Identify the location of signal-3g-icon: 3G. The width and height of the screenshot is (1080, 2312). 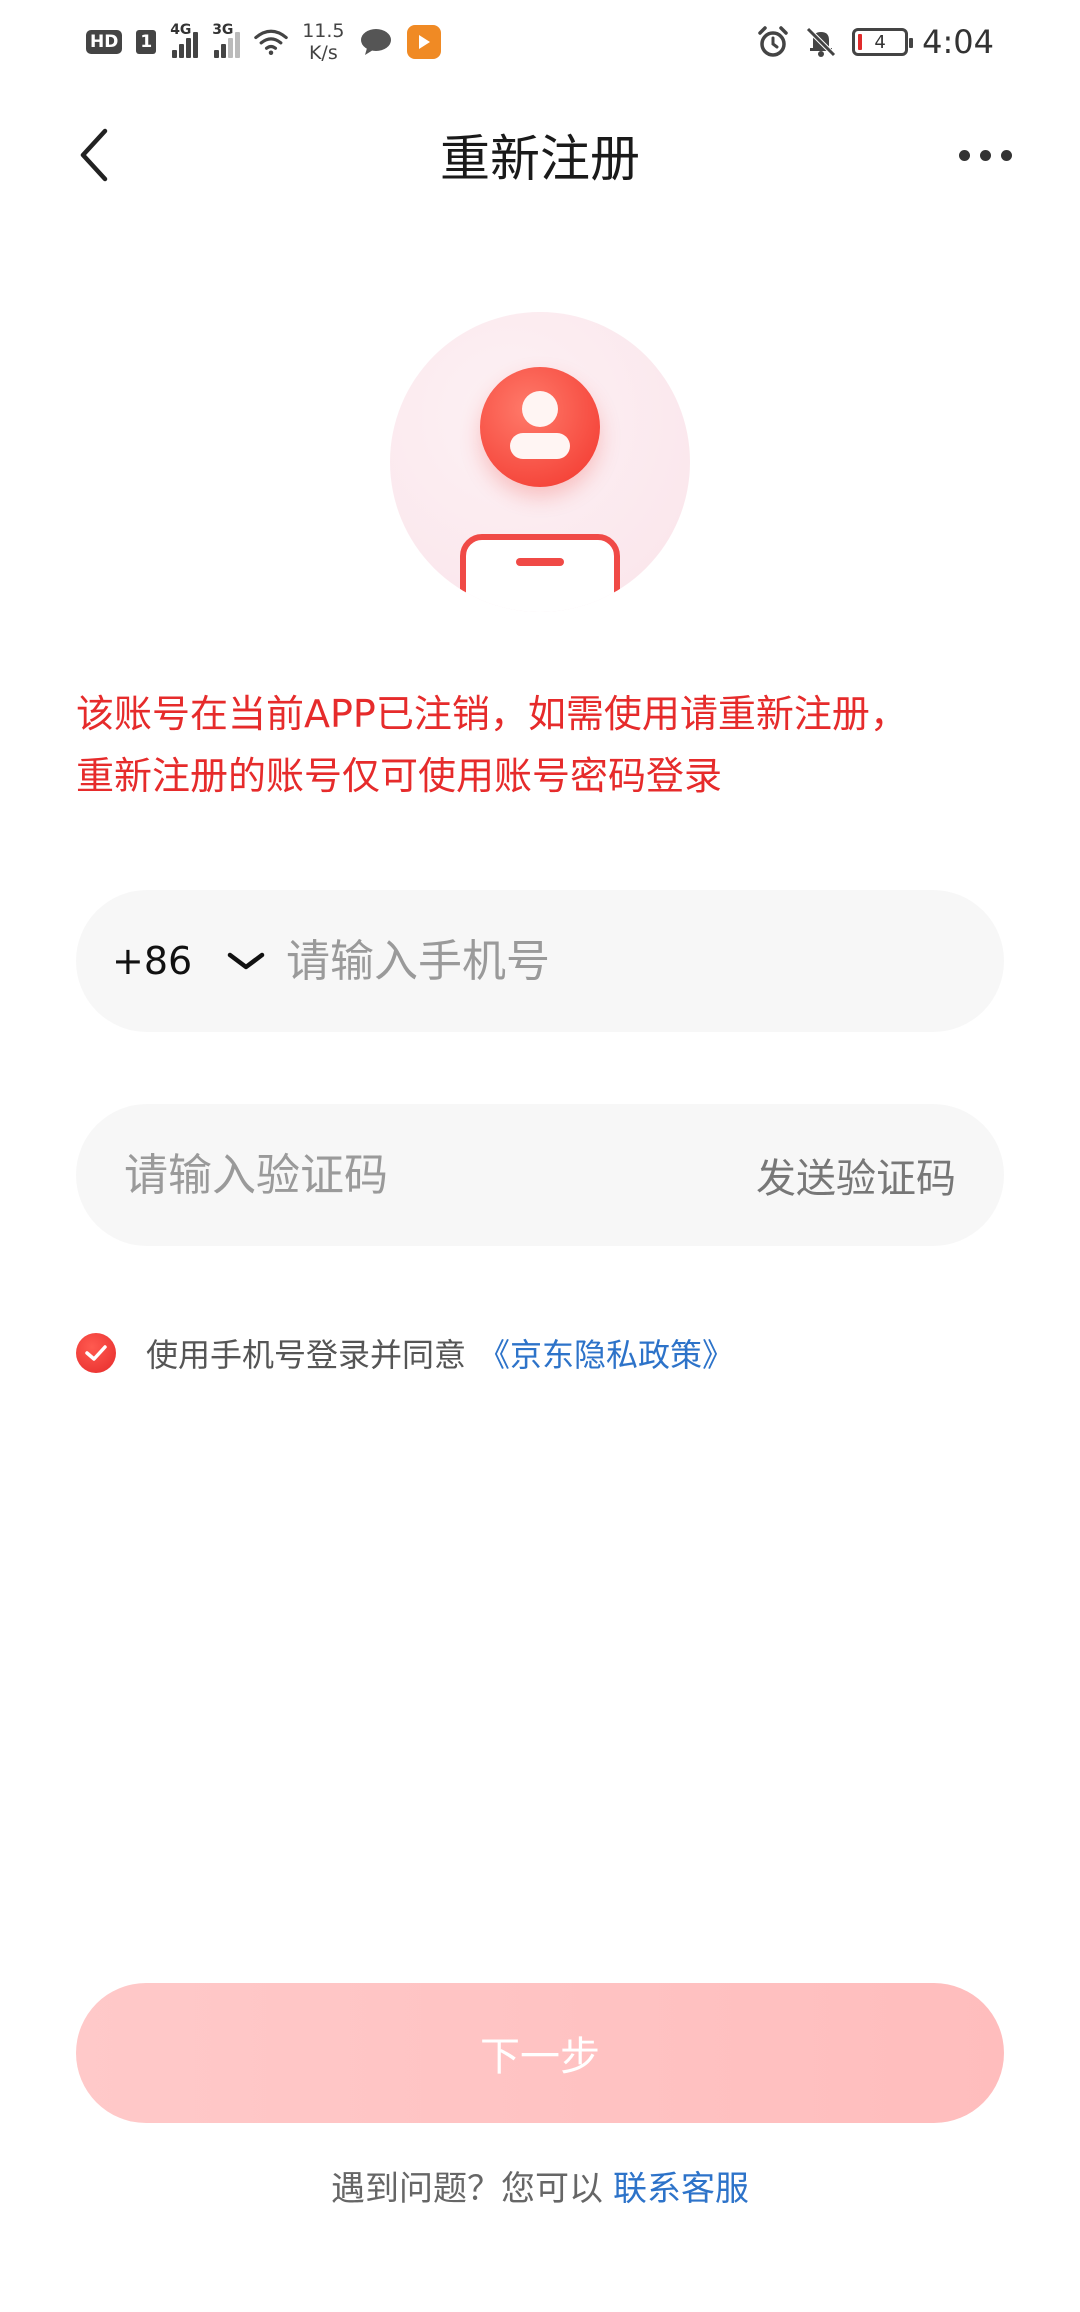
(226, 40).